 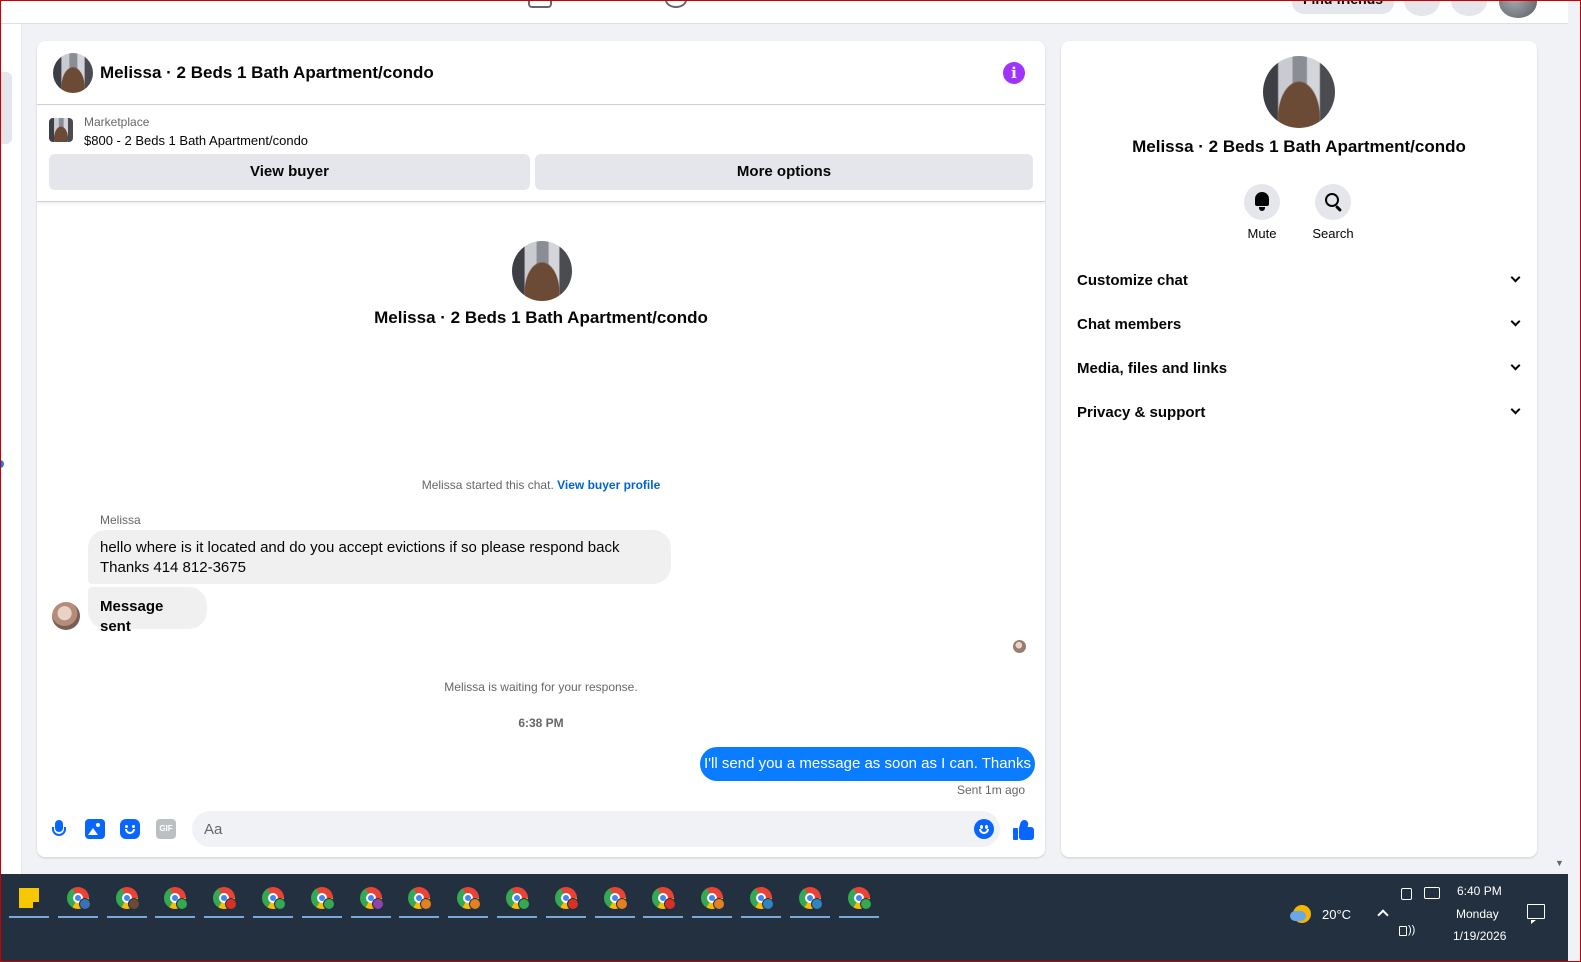 What do you see at coordinates (6, 108) in the screenshot?
I see `rail-tab` at bounding box center [6, 108].